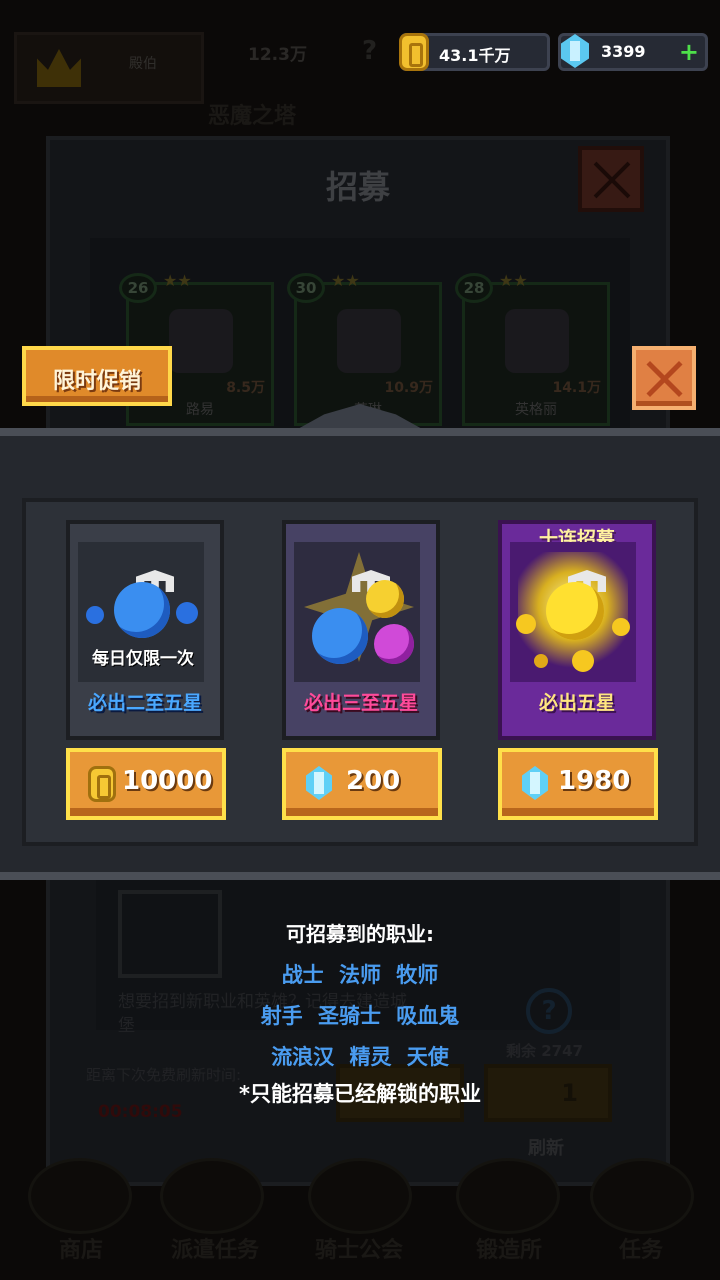 This screenshot has height=1280, width=720. I want to click on forge-icon, so click(508, 1196).